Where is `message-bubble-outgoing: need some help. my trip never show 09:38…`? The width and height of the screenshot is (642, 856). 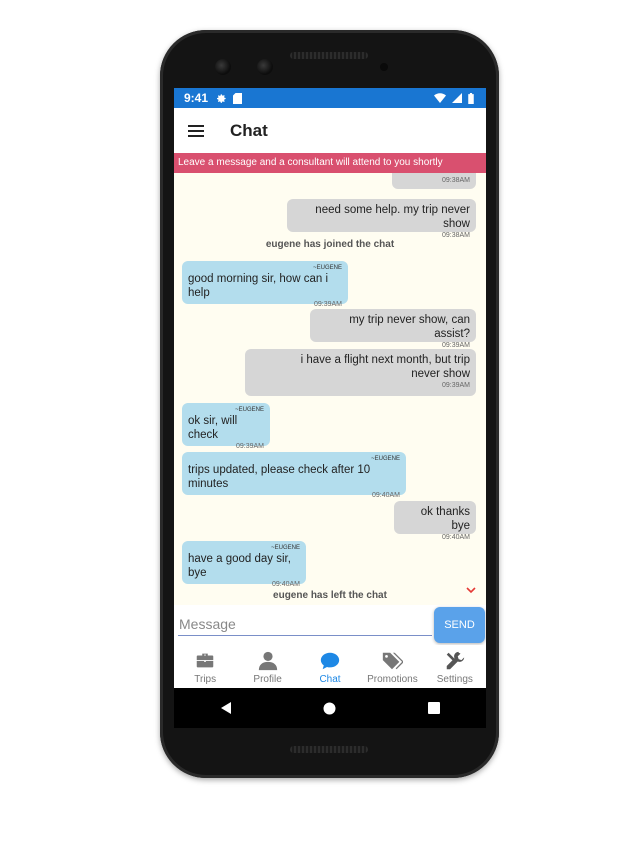
message-bubble-outgoing: need some help. my trip never show 09:38… is located at coordinates (381, 219).